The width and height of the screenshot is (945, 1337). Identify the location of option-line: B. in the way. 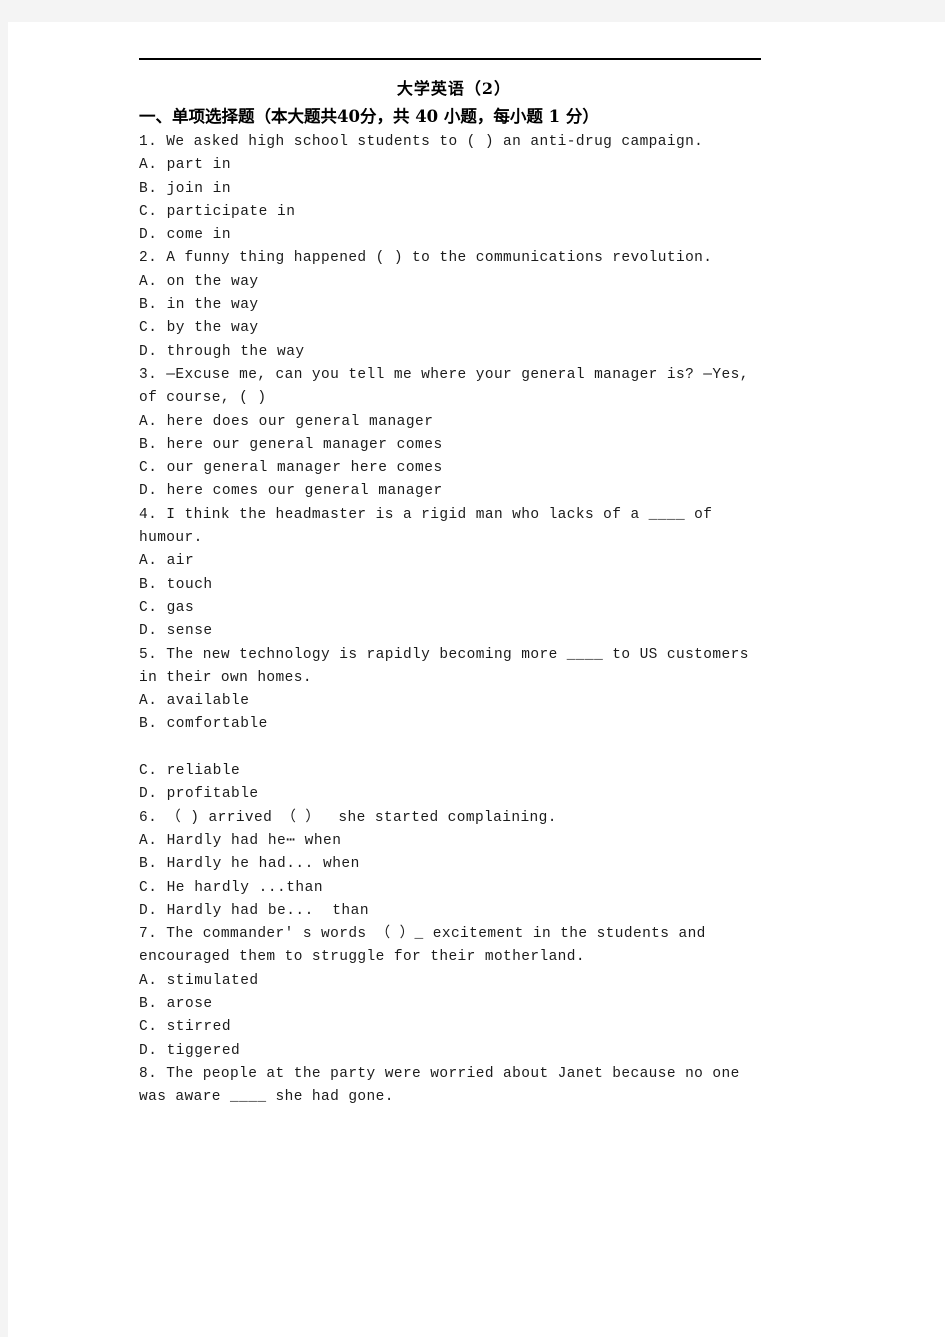
(199, 305).